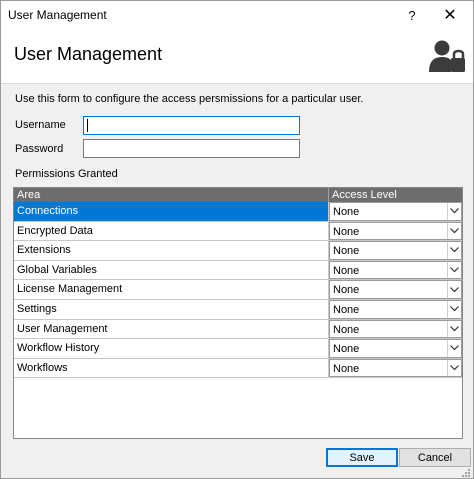 Image resolution: width=474 pixels, height=479 pixels. Describe the element at coordinates (191, 148) in the screenshot. I see `password-input` at that location.